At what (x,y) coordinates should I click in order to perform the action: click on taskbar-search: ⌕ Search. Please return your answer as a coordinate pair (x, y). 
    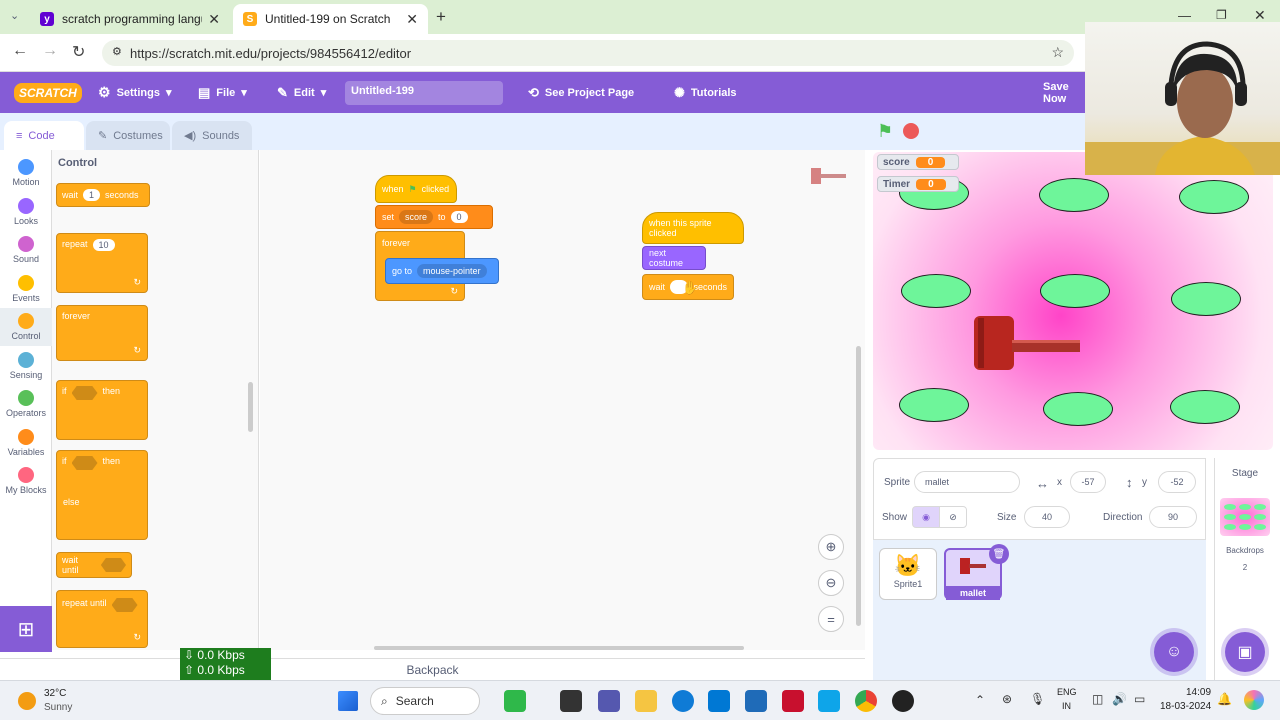
    Looking at the image, I should click on (425, 701).